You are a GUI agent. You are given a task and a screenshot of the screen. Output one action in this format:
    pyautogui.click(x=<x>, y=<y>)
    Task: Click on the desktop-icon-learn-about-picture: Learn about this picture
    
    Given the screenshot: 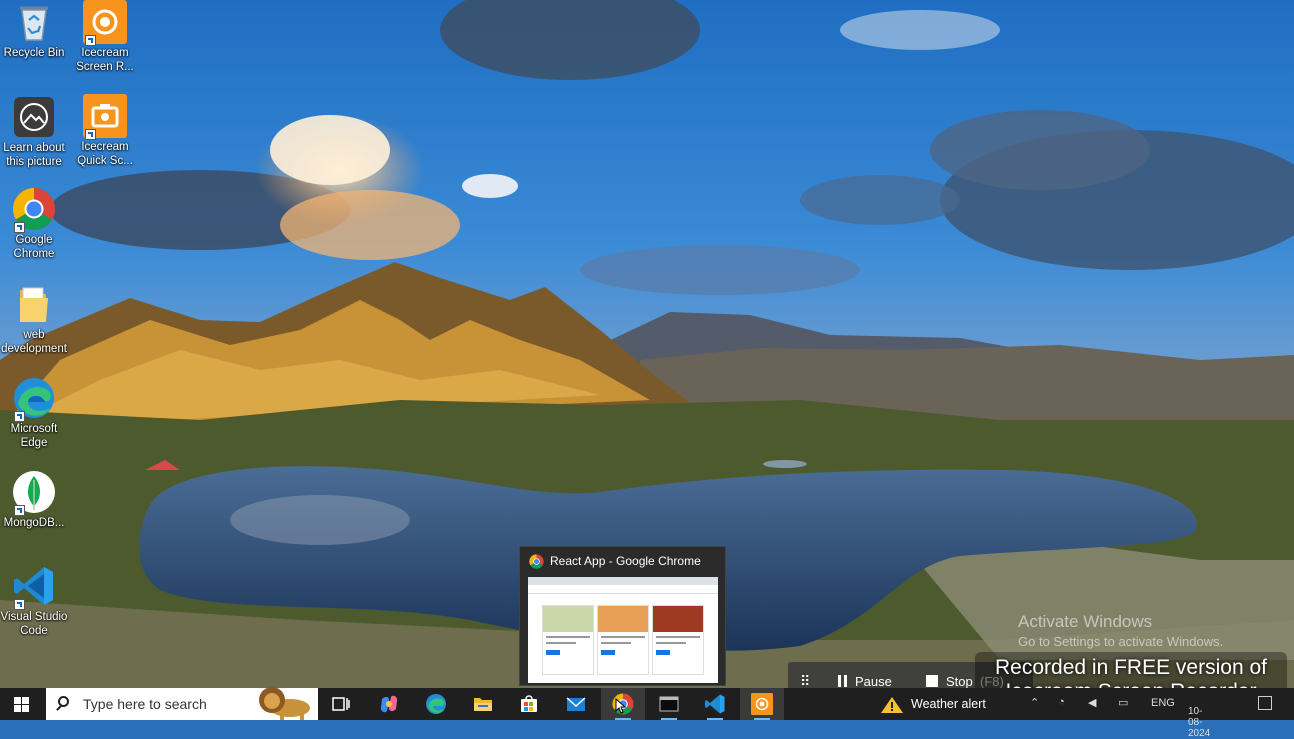 What is the action you would take?
    pyautogui.click(x=34, y=132)
    